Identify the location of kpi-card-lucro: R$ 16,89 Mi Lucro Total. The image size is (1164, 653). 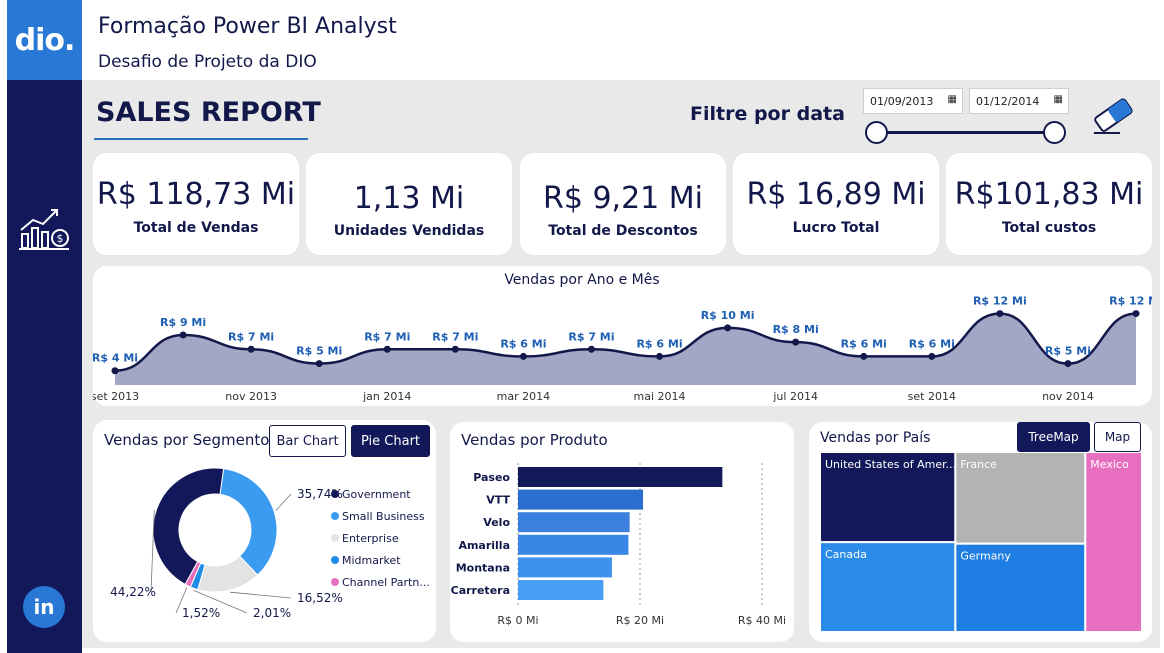
(836, 204).